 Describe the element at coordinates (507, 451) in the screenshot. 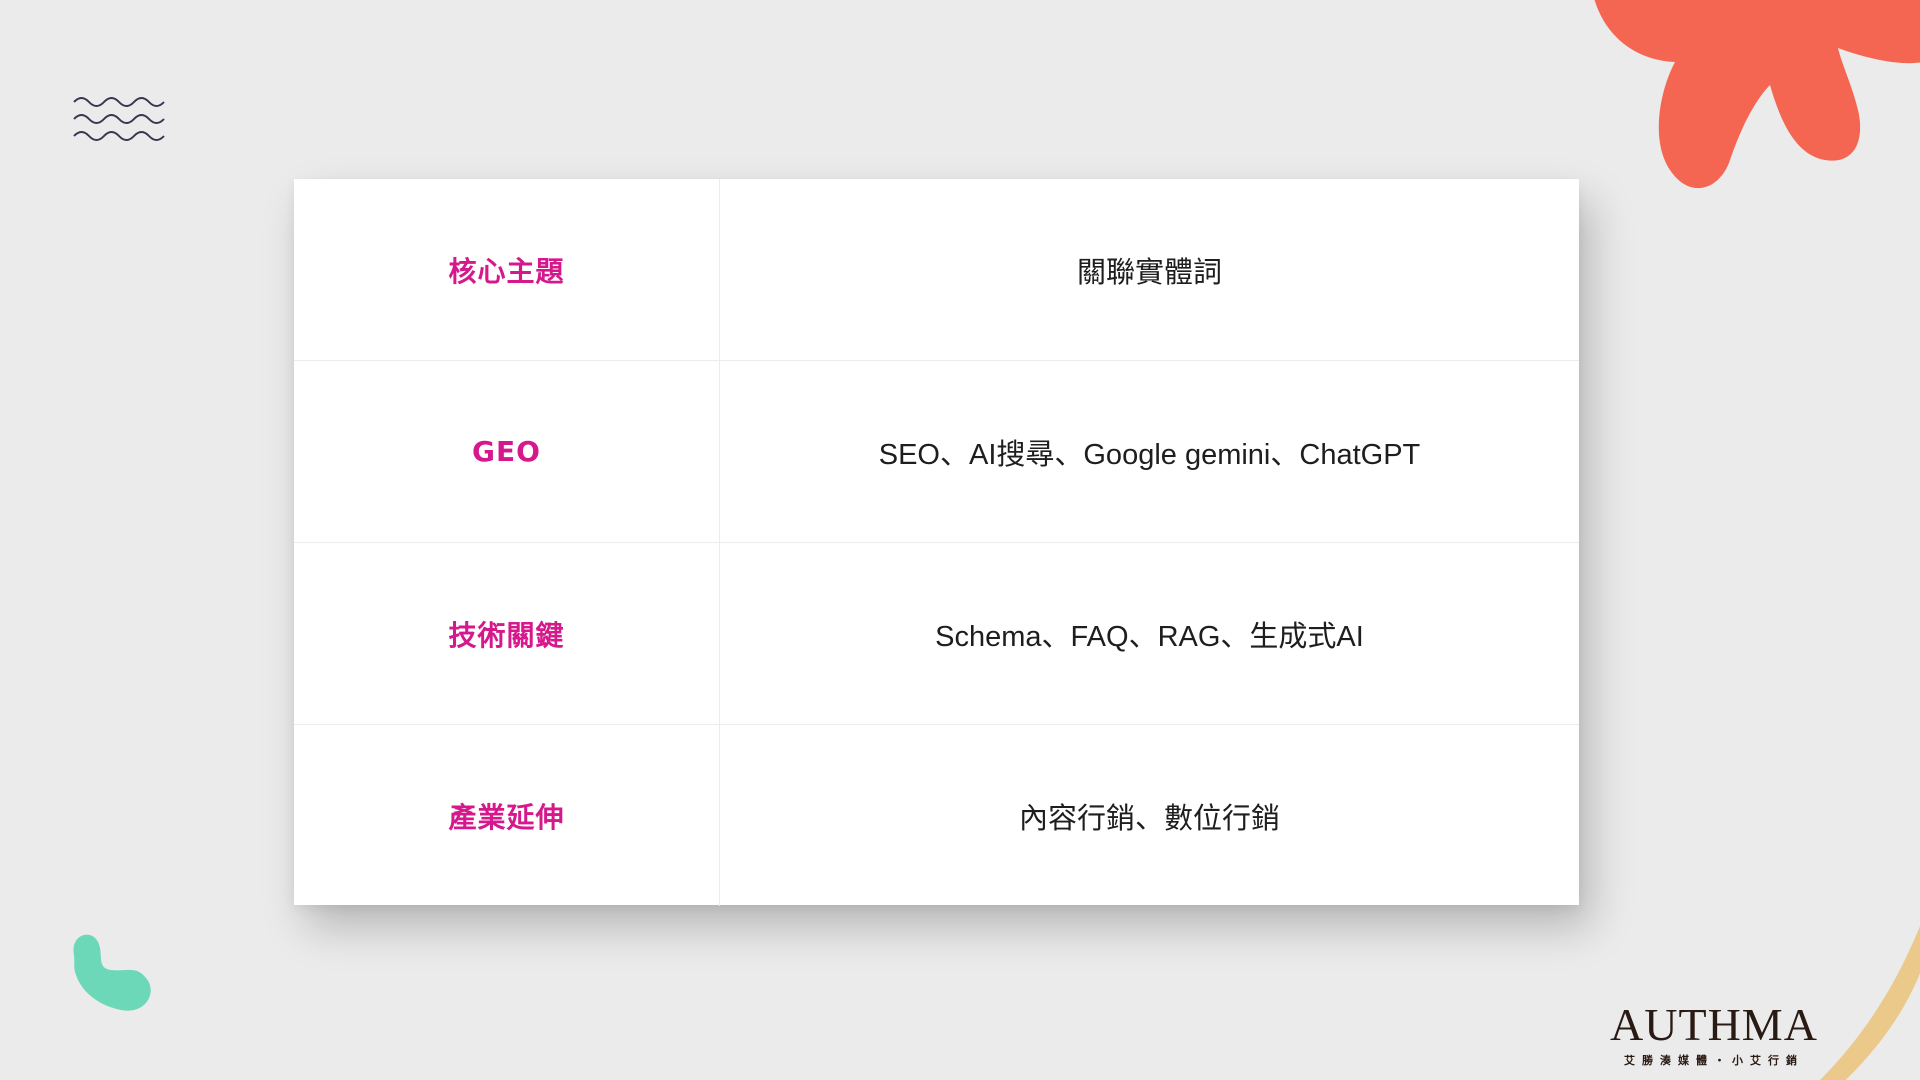

I see `row-key-cell: GEO` at that location.